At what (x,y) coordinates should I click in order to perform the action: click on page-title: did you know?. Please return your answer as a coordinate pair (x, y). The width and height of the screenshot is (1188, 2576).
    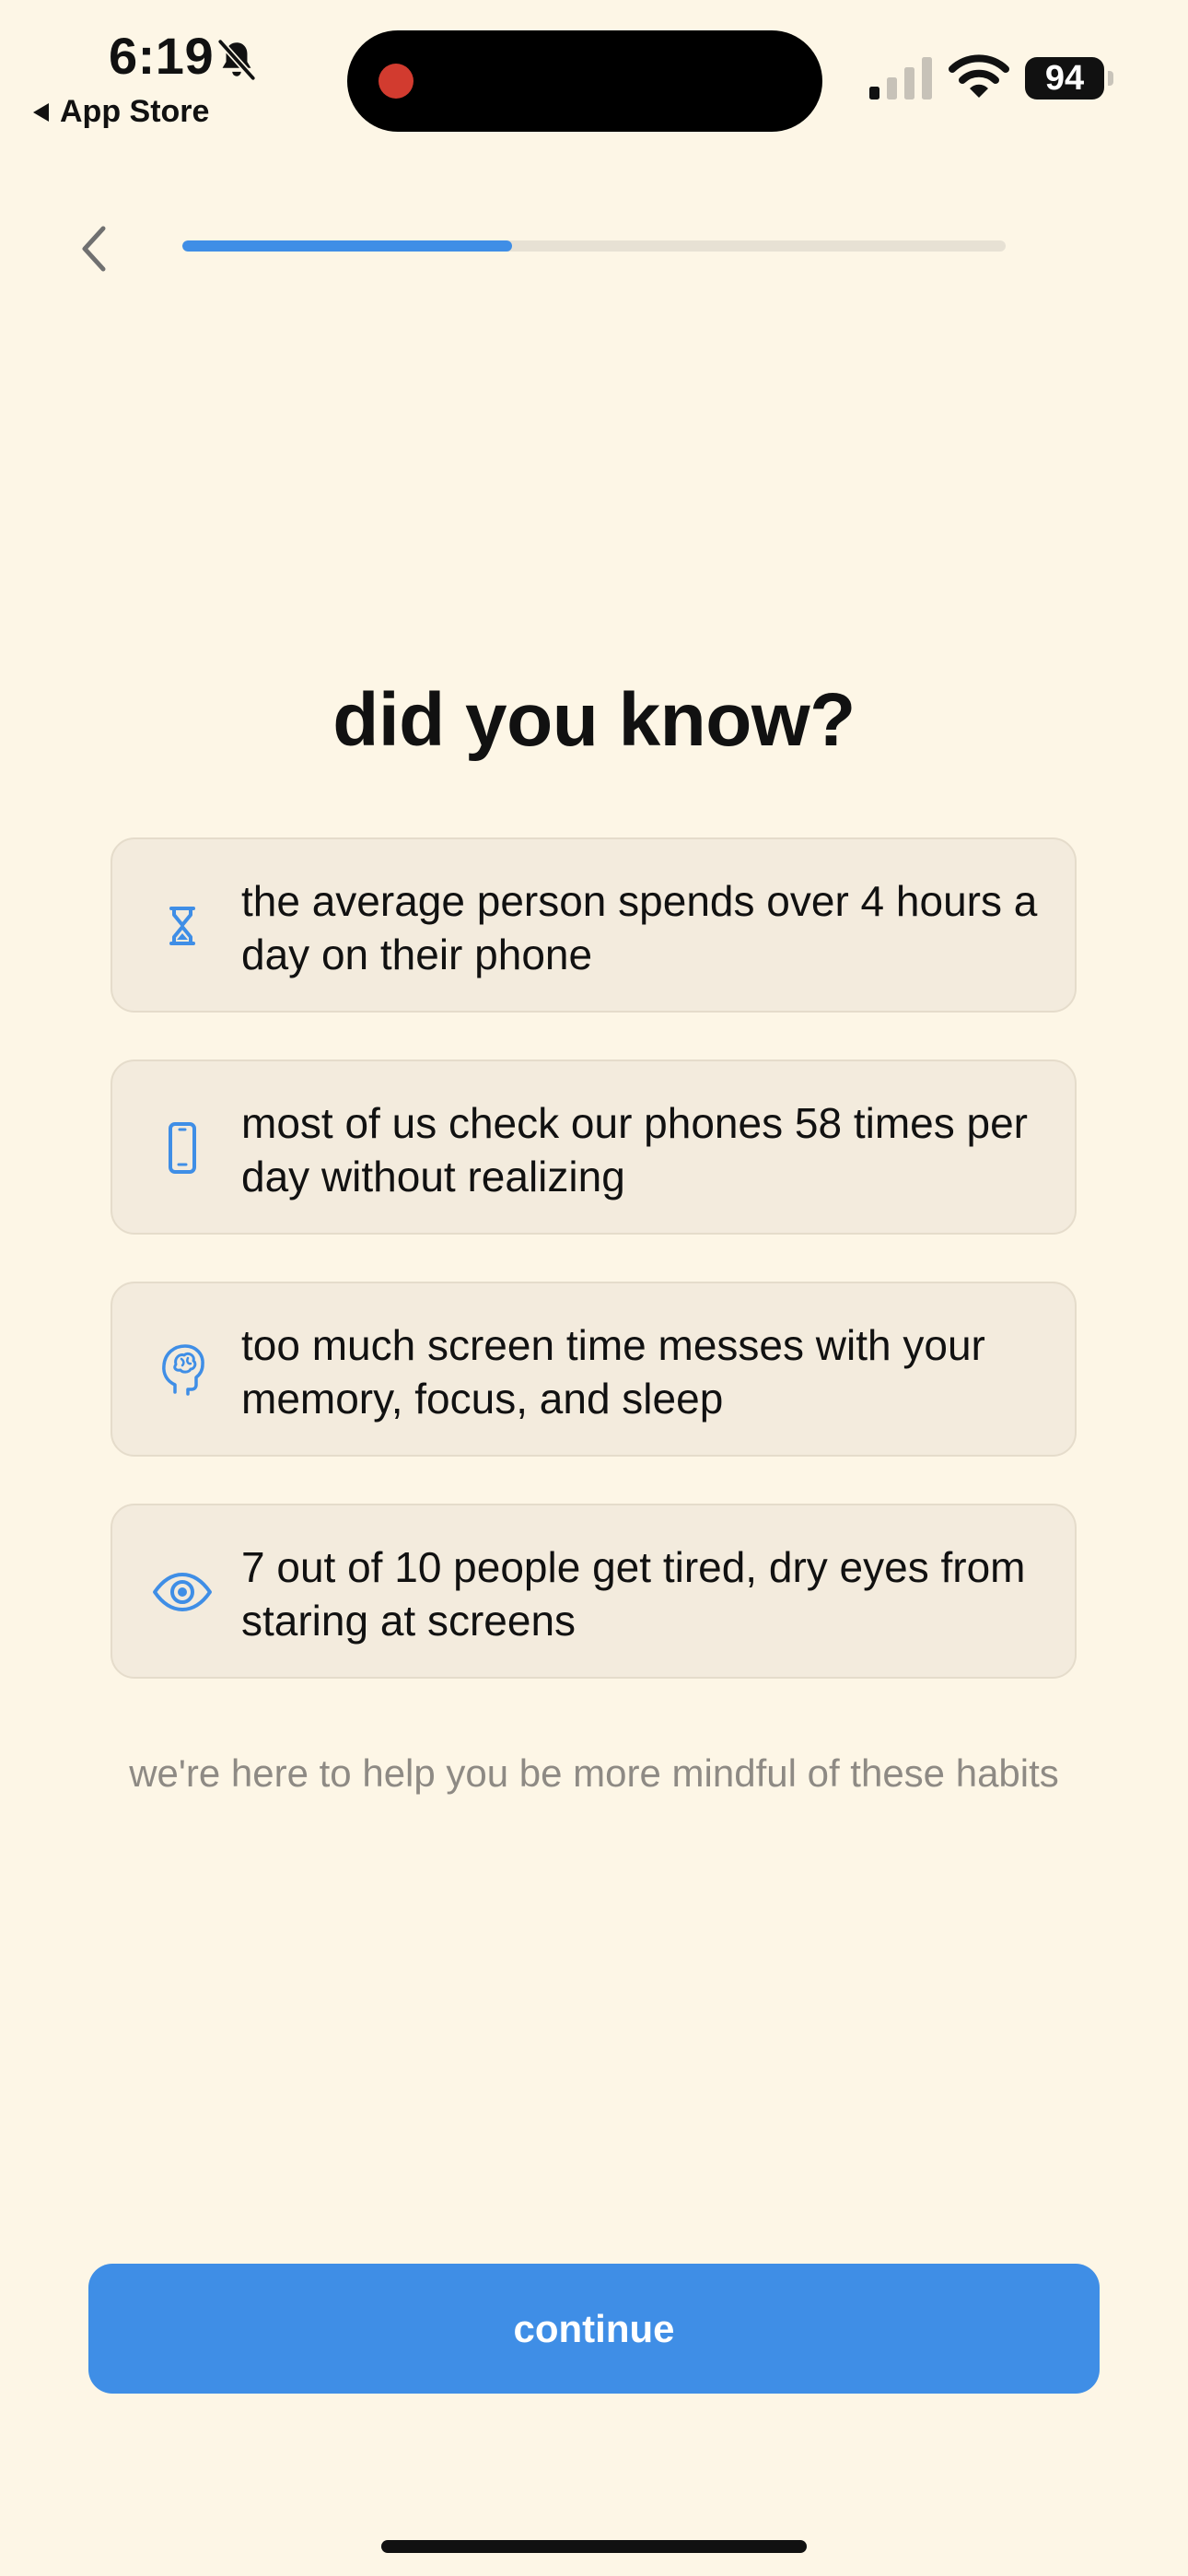
    Looking at the image, I should click on (594, 720).